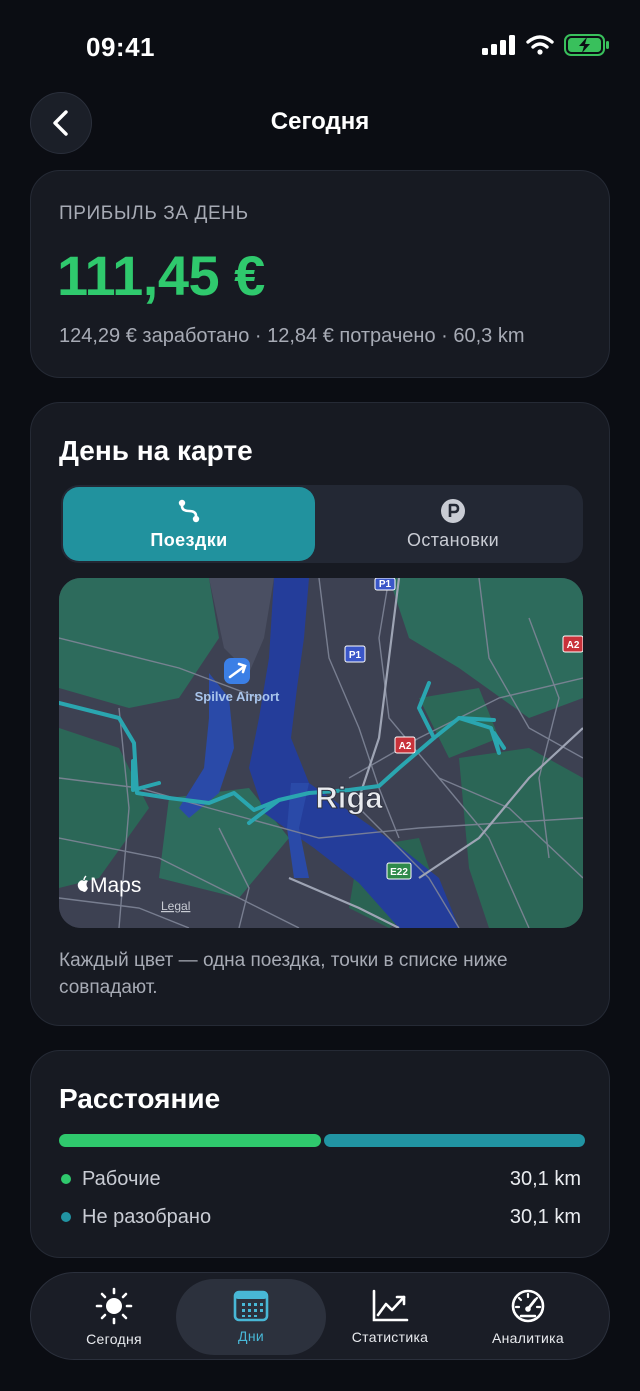 This screenshot has width=640, height=1391. What do you see at coordinates (147, 1216) in the screenshot?
I see `legend-label-unsorted: Не разобрано` at bounding box center [147, 1216].